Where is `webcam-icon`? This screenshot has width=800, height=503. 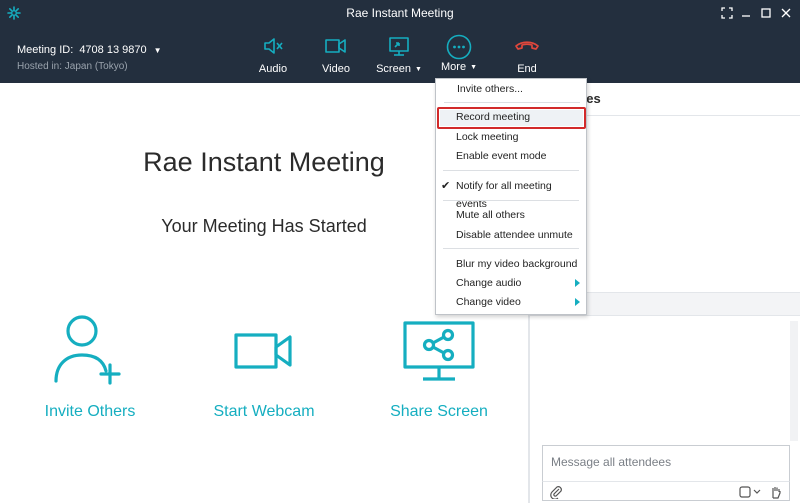 webcam-icon is located at coordinates (264, 349).